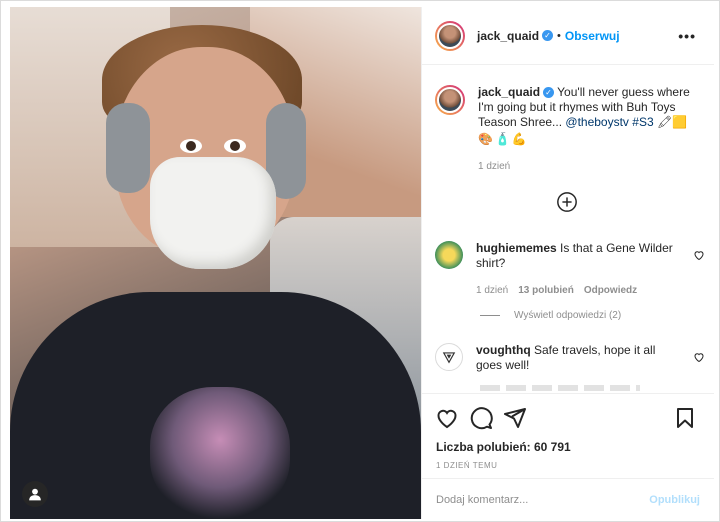 Image resolution: width=720 pixels, height=522 pixels. I want to click on post-header: jack_quaid ✓ • Obserwuj •••, so click(568, 36).